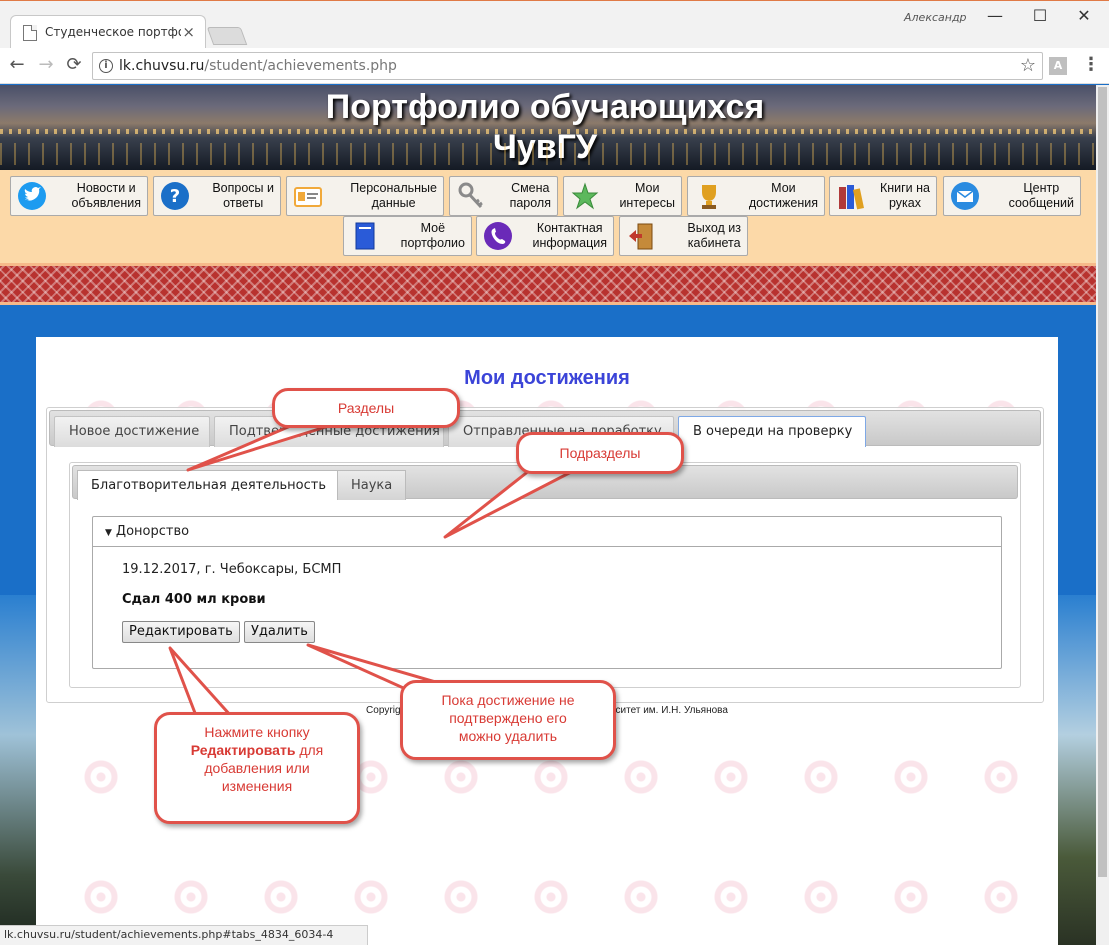  What do you see at coordinates (547, 378) in the screenshot?
I see `page-title: Мои достижения` at bounding box center [547, 378].